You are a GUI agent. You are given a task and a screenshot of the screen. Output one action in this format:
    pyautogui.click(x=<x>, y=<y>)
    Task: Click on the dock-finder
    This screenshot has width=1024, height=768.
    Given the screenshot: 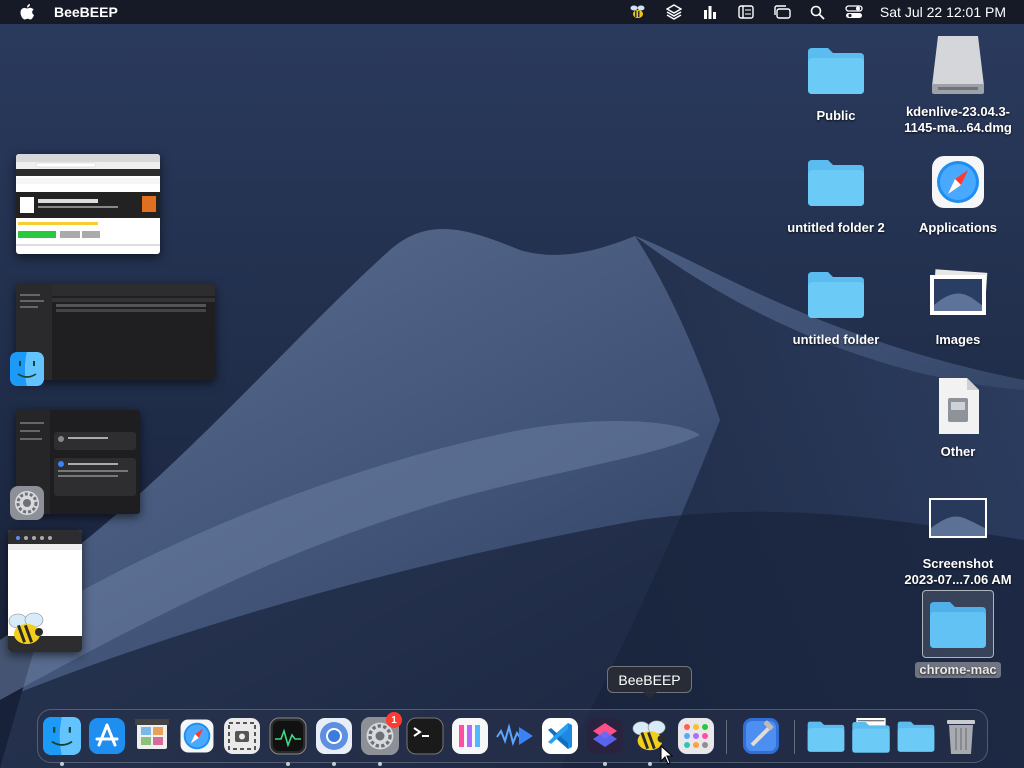 What is the action you would take?
    pyautogui.click(x=62, y=741)
    